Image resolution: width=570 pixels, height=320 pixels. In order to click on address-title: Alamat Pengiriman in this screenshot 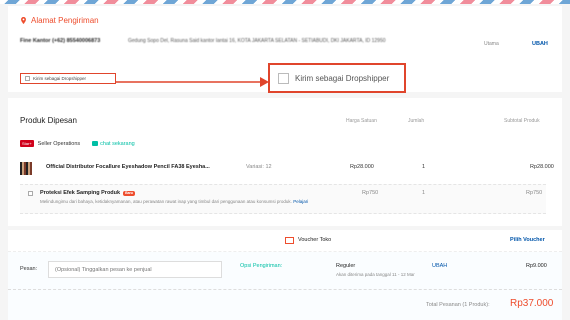, I will do `click(59, 20)`.